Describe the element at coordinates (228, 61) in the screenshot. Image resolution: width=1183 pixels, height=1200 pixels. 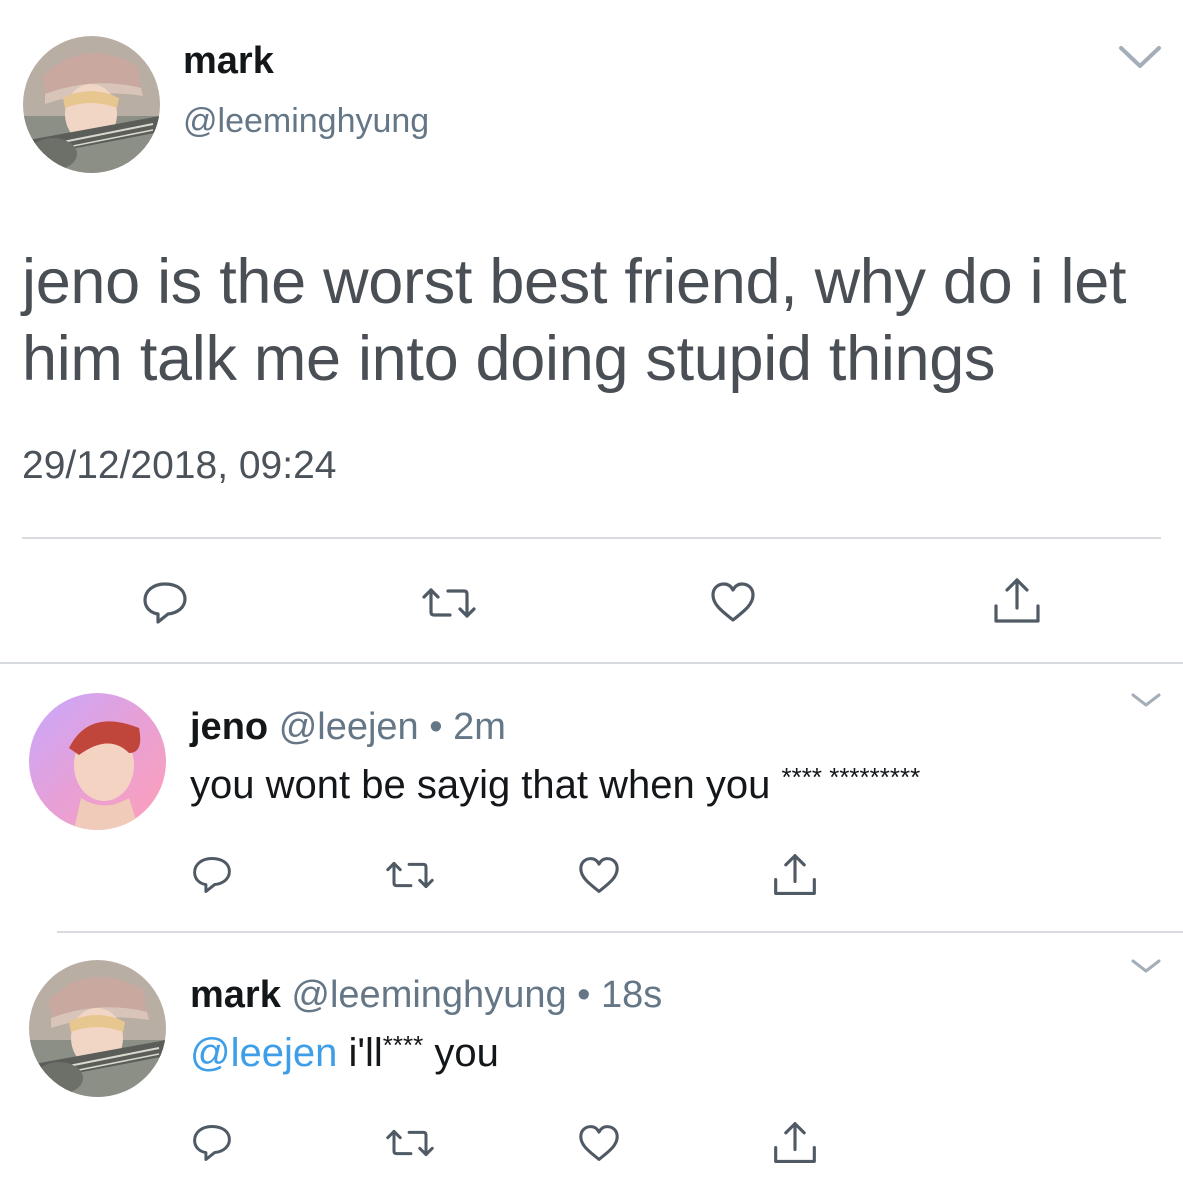
I see `author-name: mark` at that location.